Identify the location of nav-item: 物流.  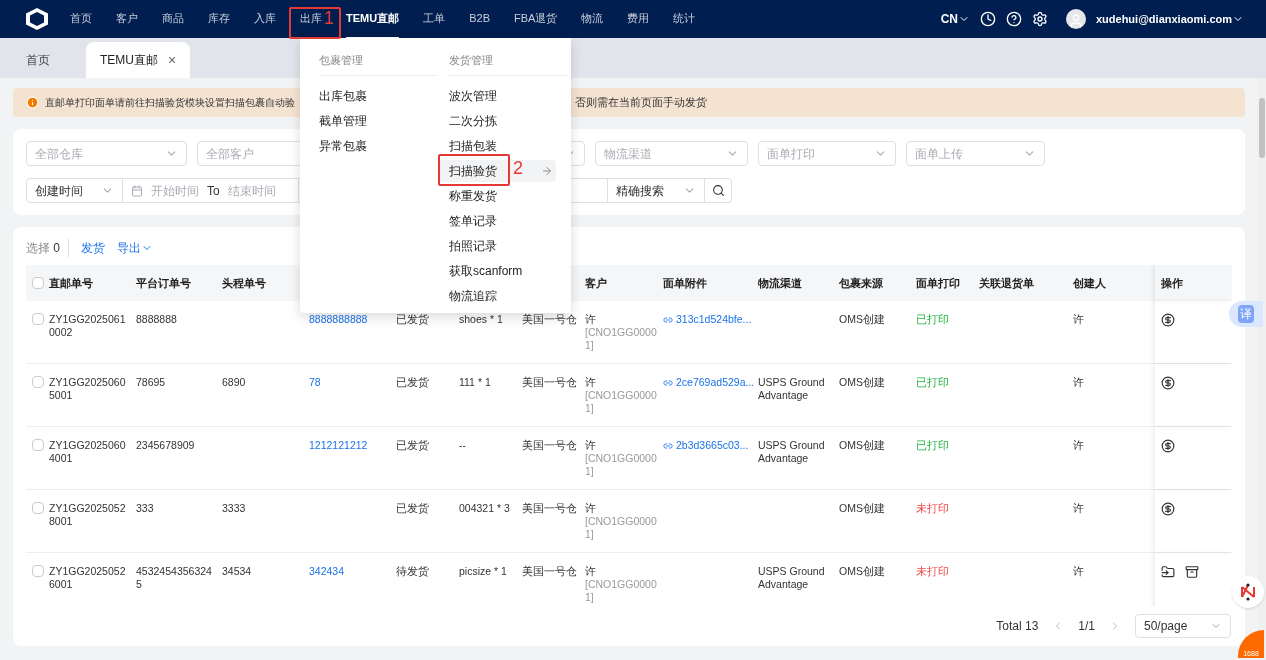
(592, 18).